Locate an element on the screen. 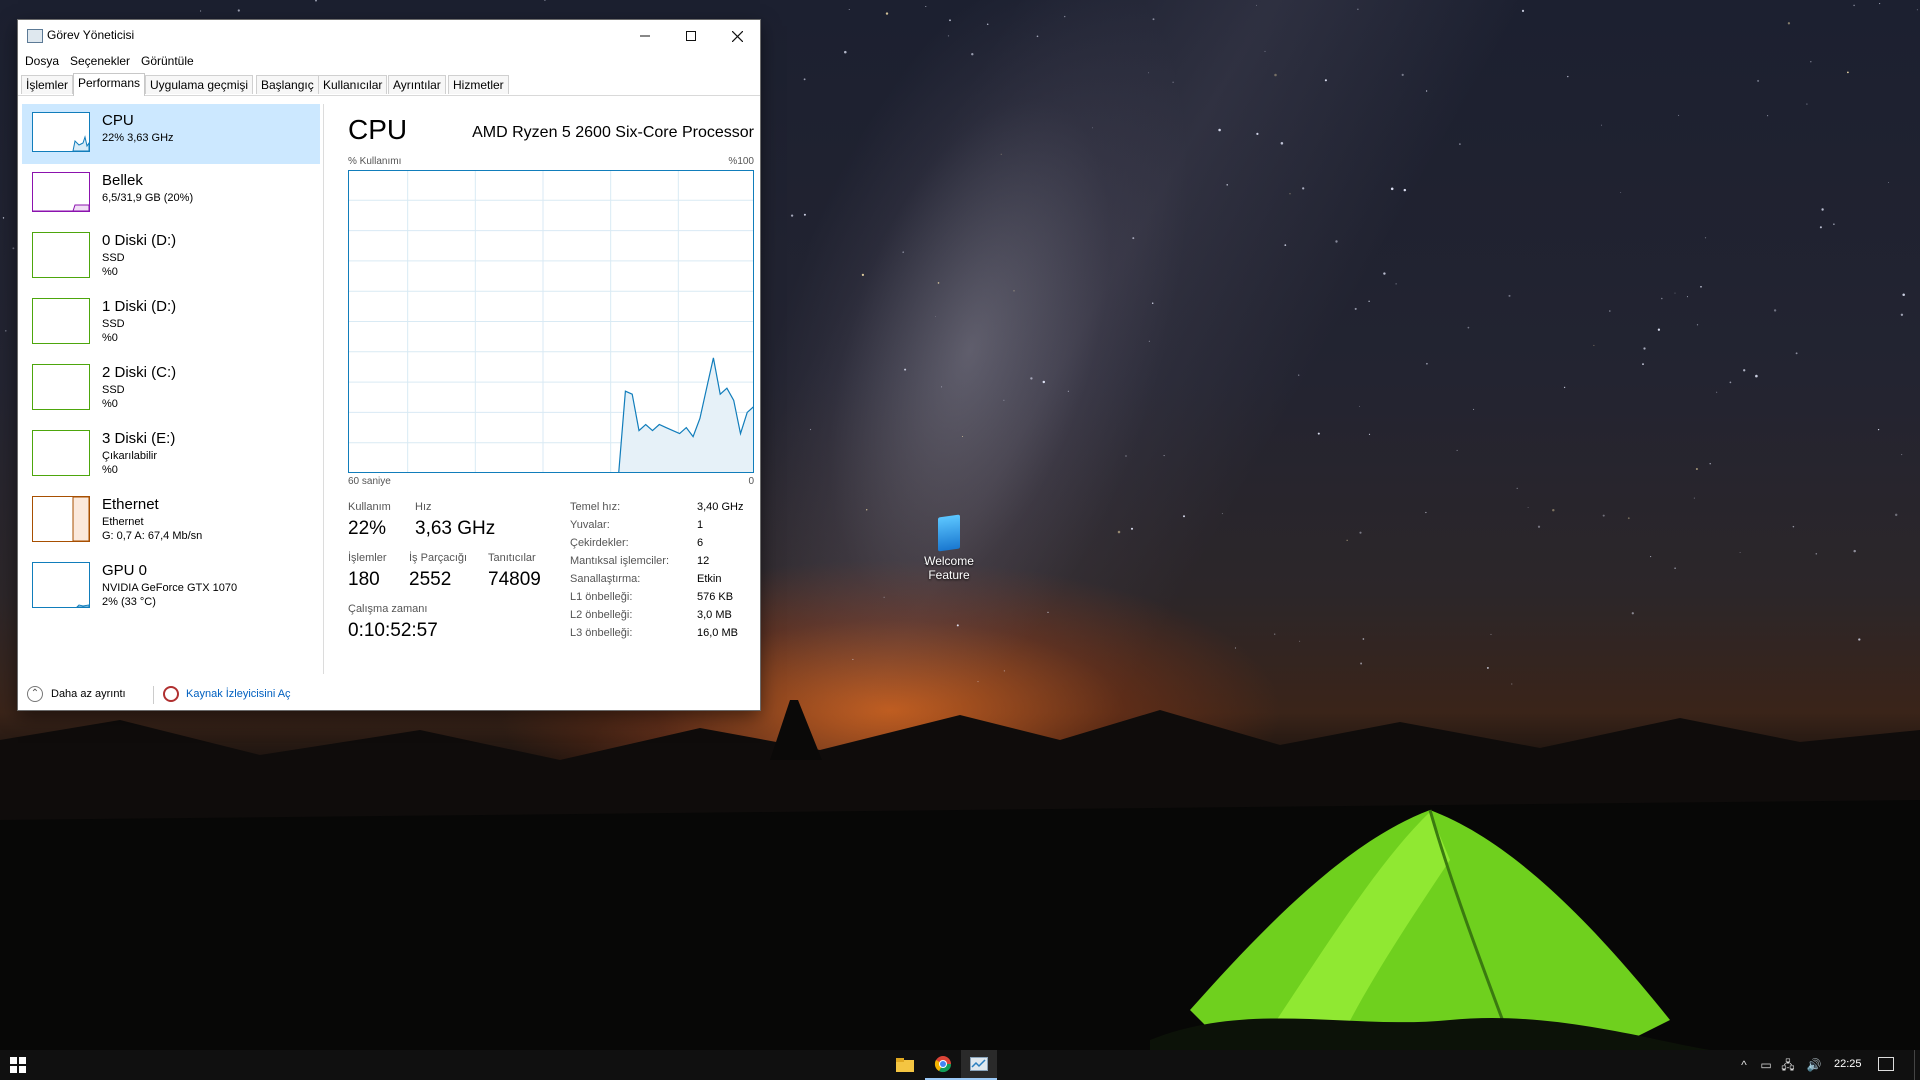 This screenshot has width=1920, height=1080. spec-logical-processors-value: 12 is located at coordinates (703, 561).